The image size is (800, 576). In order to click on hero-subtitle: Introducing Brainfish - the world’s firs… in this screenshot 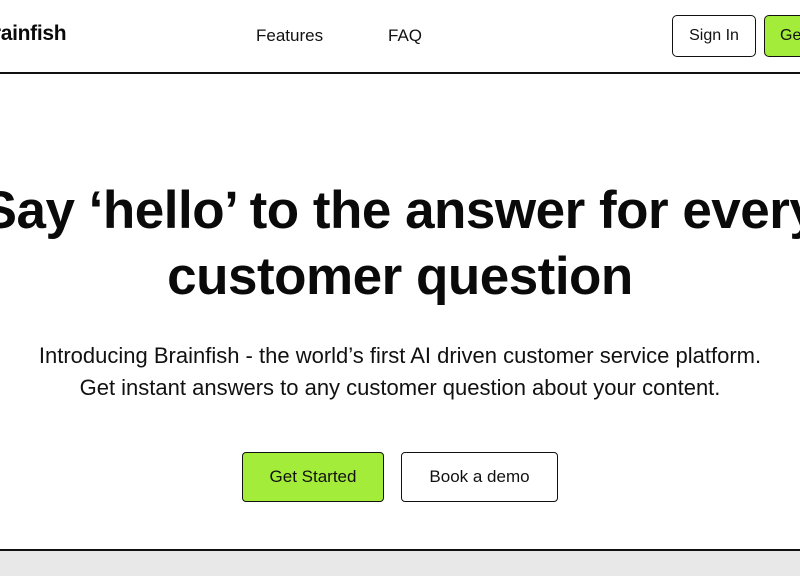, I will do `click(400, 372)`.